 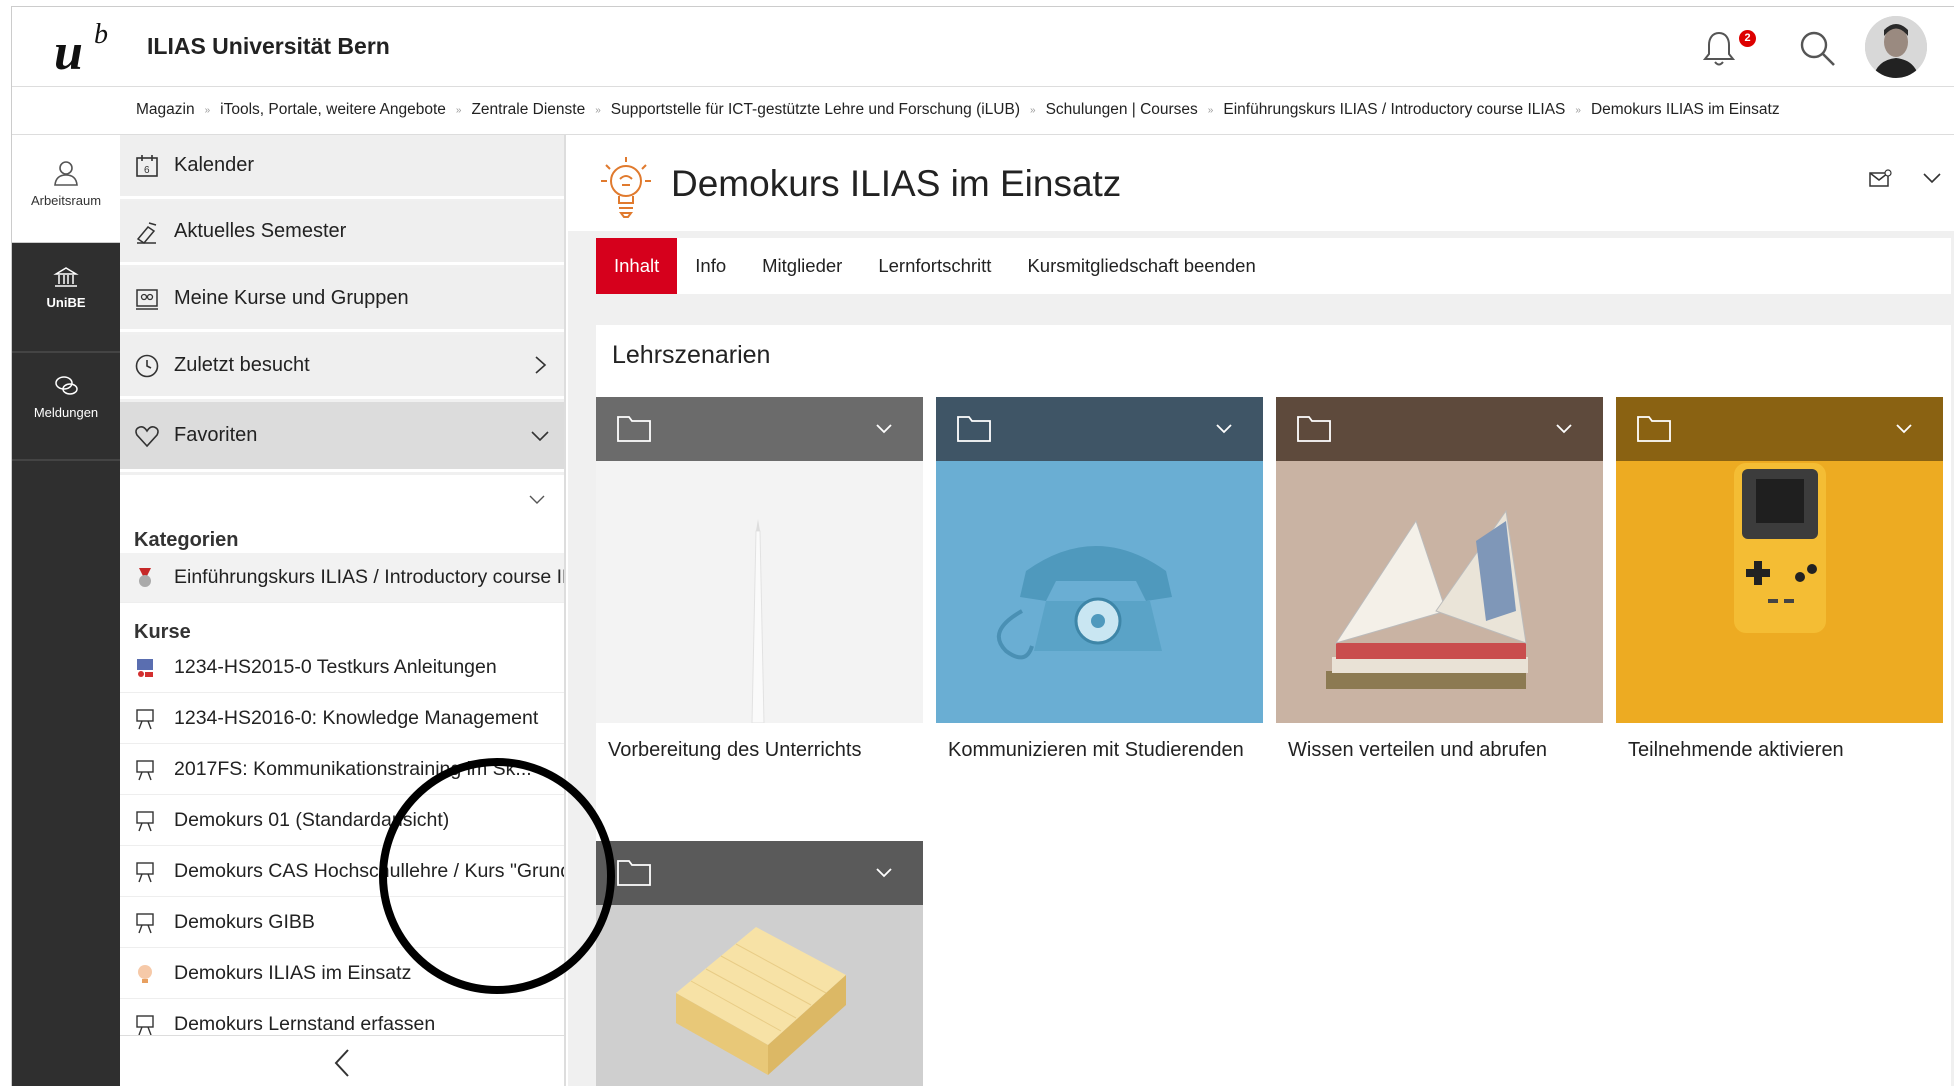 I want to click on breadcrumb-link: iTools, Portale, weitere Angebote, so click(x=333, y=110).